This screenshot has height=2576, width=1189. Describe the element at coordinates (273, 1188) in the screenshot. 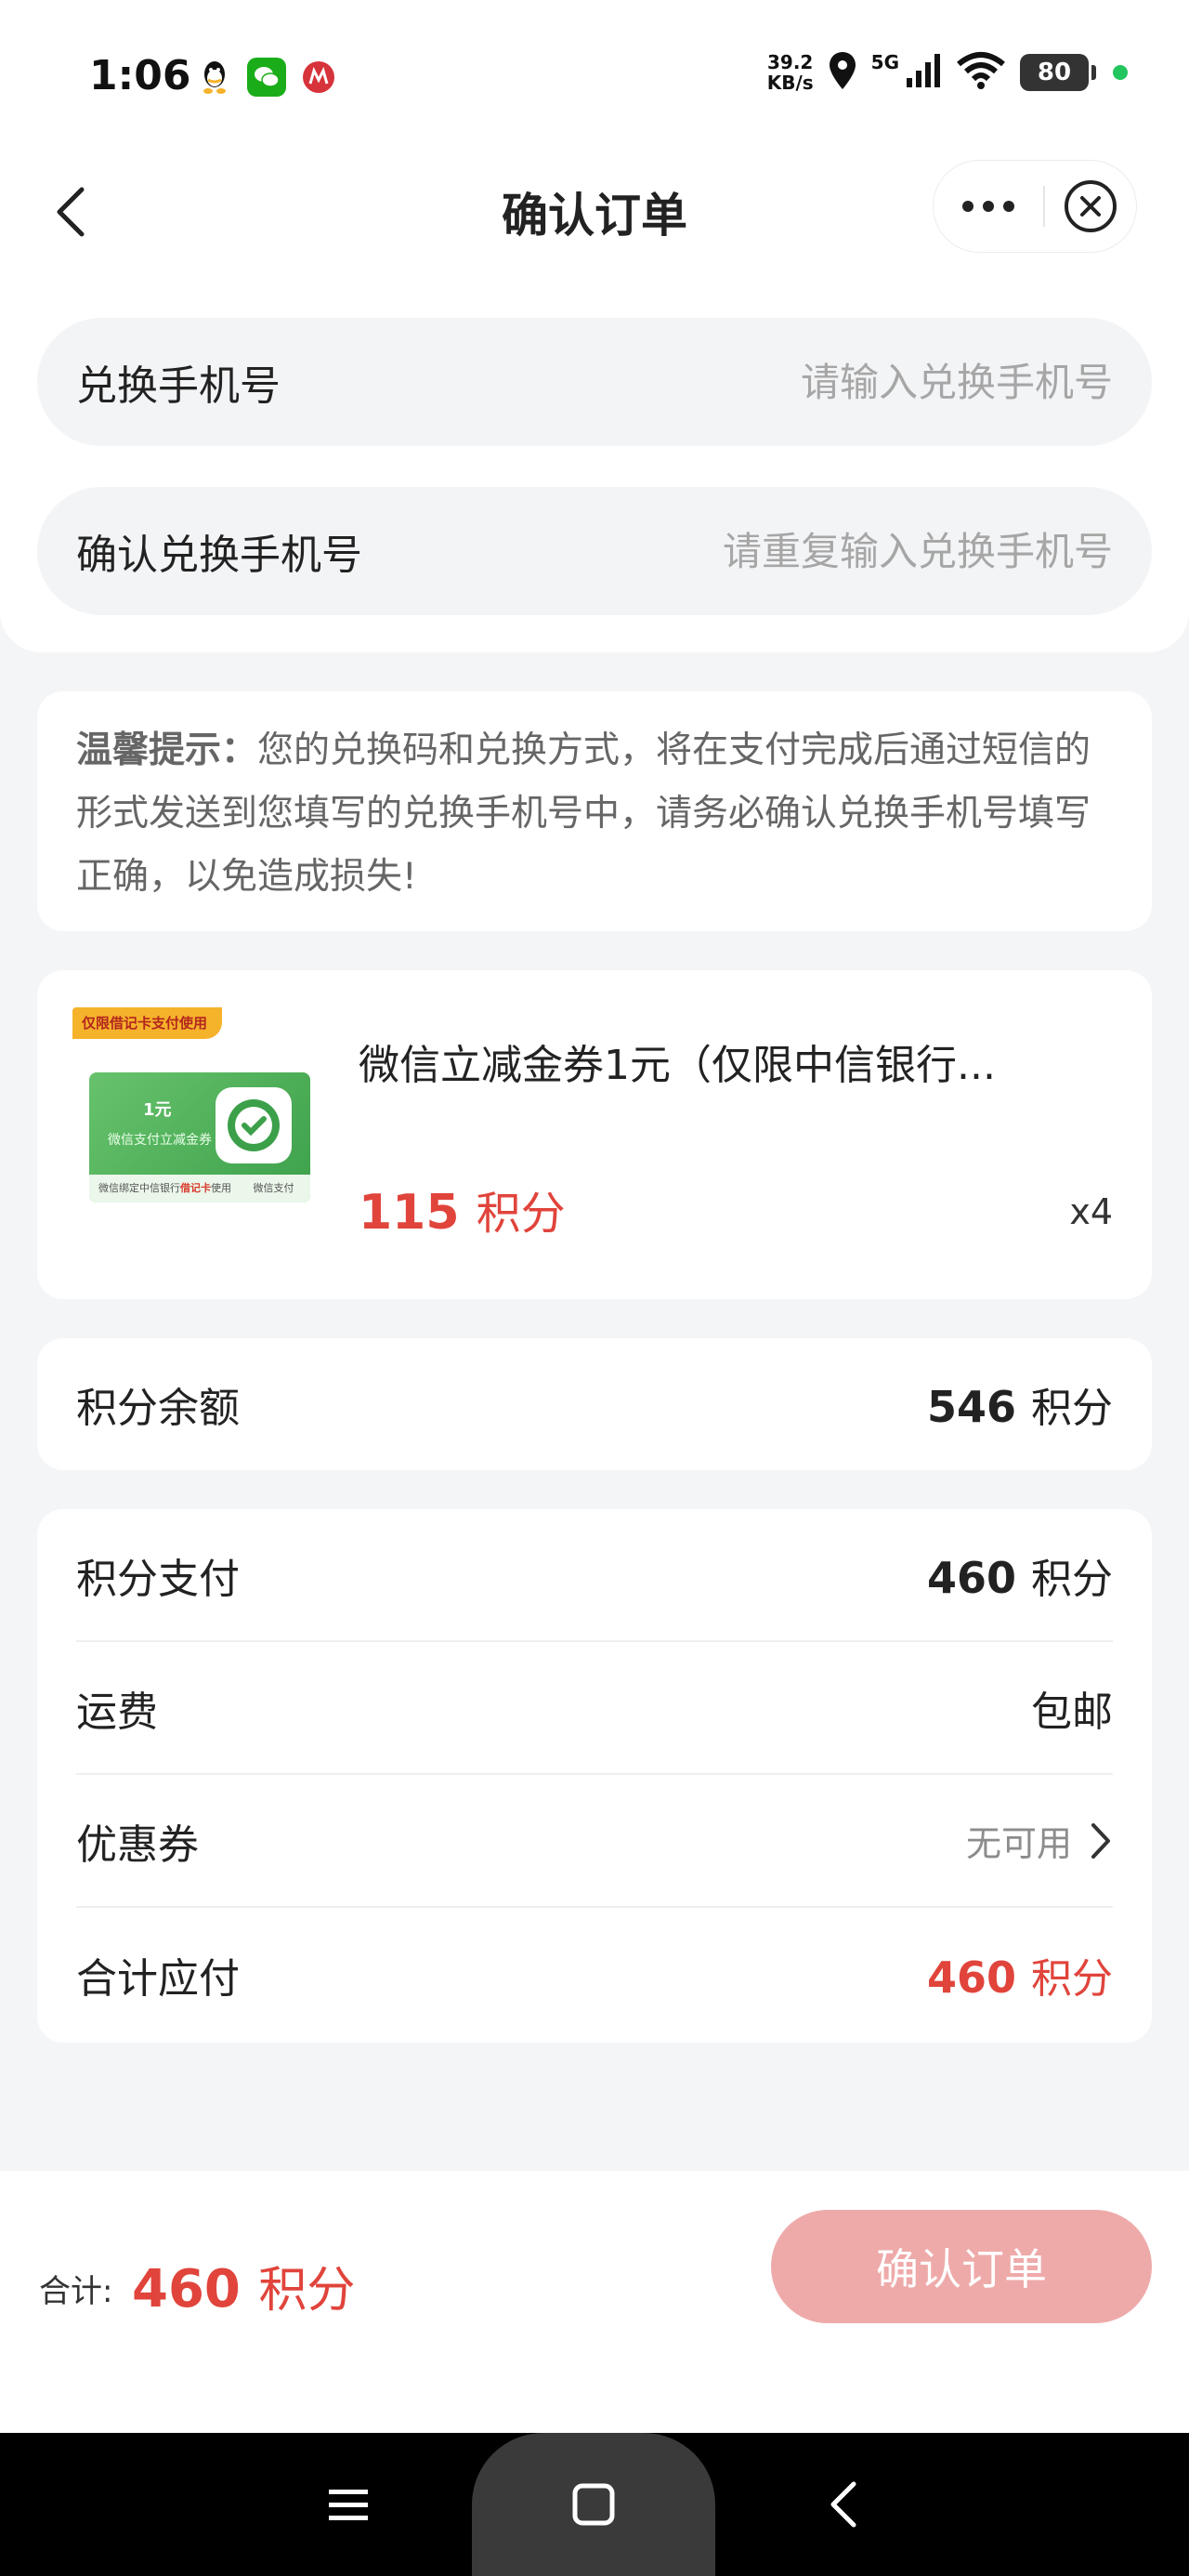

I see `coupon-footer-pay: 微信支付` at that location.